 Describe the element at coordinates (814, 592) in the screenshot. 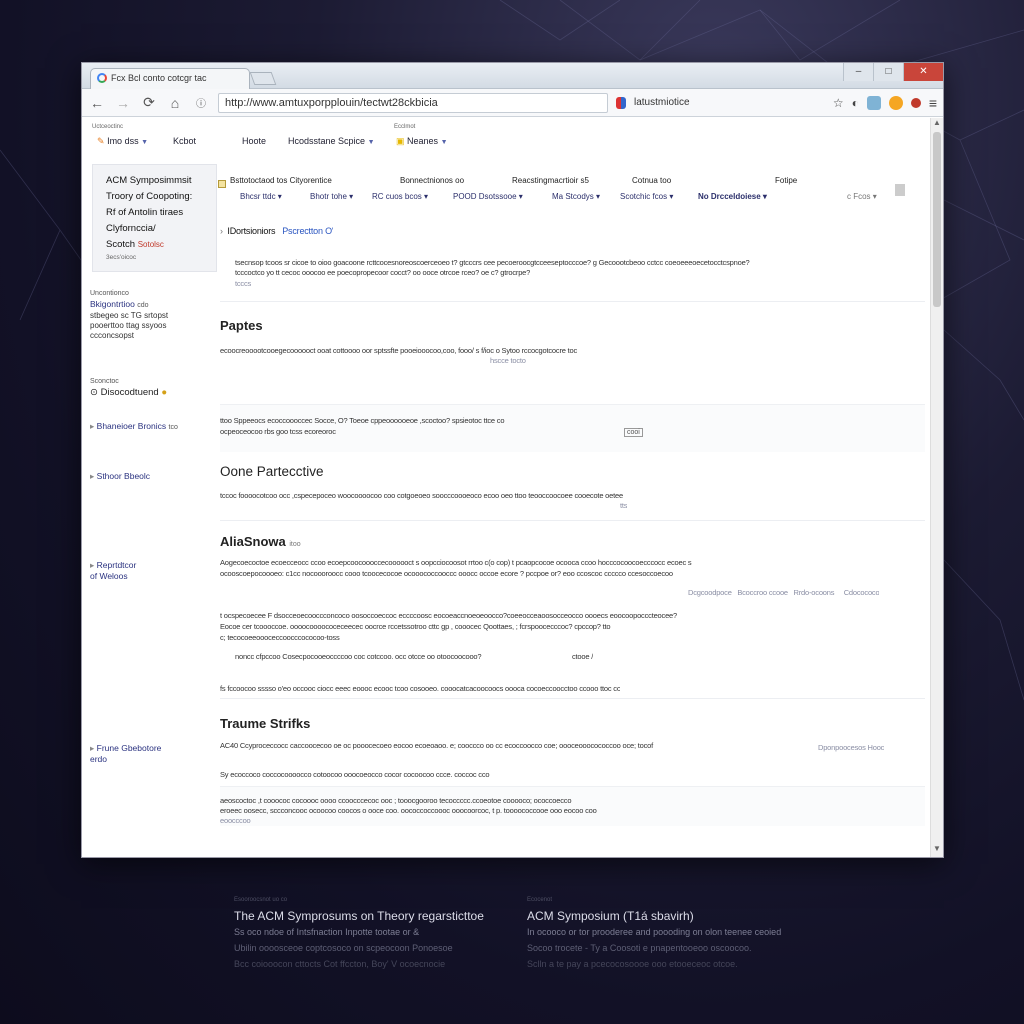

I see `alias-link: Rrdo-ocoons` at that location.